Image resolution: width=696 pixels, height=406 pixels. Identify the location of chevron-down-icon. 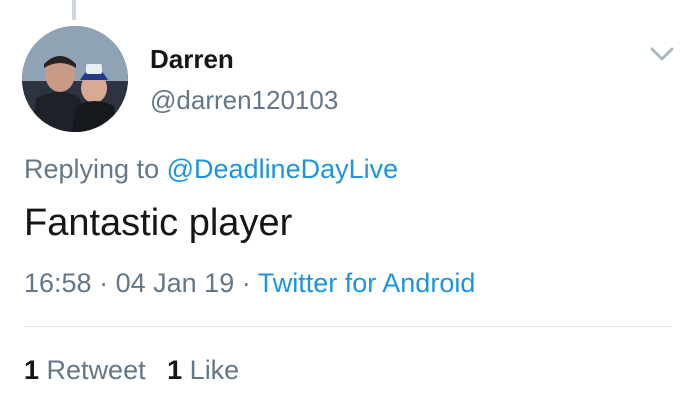
(662, 54).